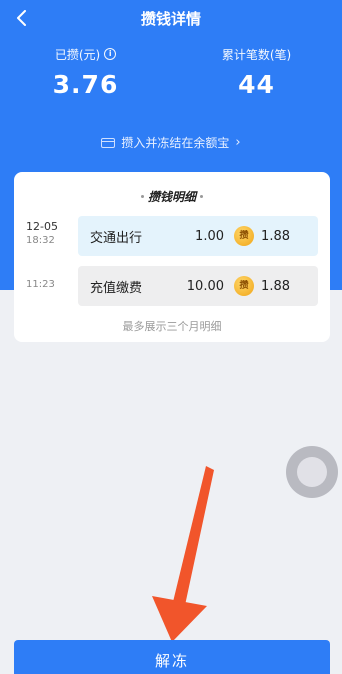 Image resolution: width=342 pixels, height=674 pixels. I want to click on unfreeze-button: 解冻, so click(172, 657).